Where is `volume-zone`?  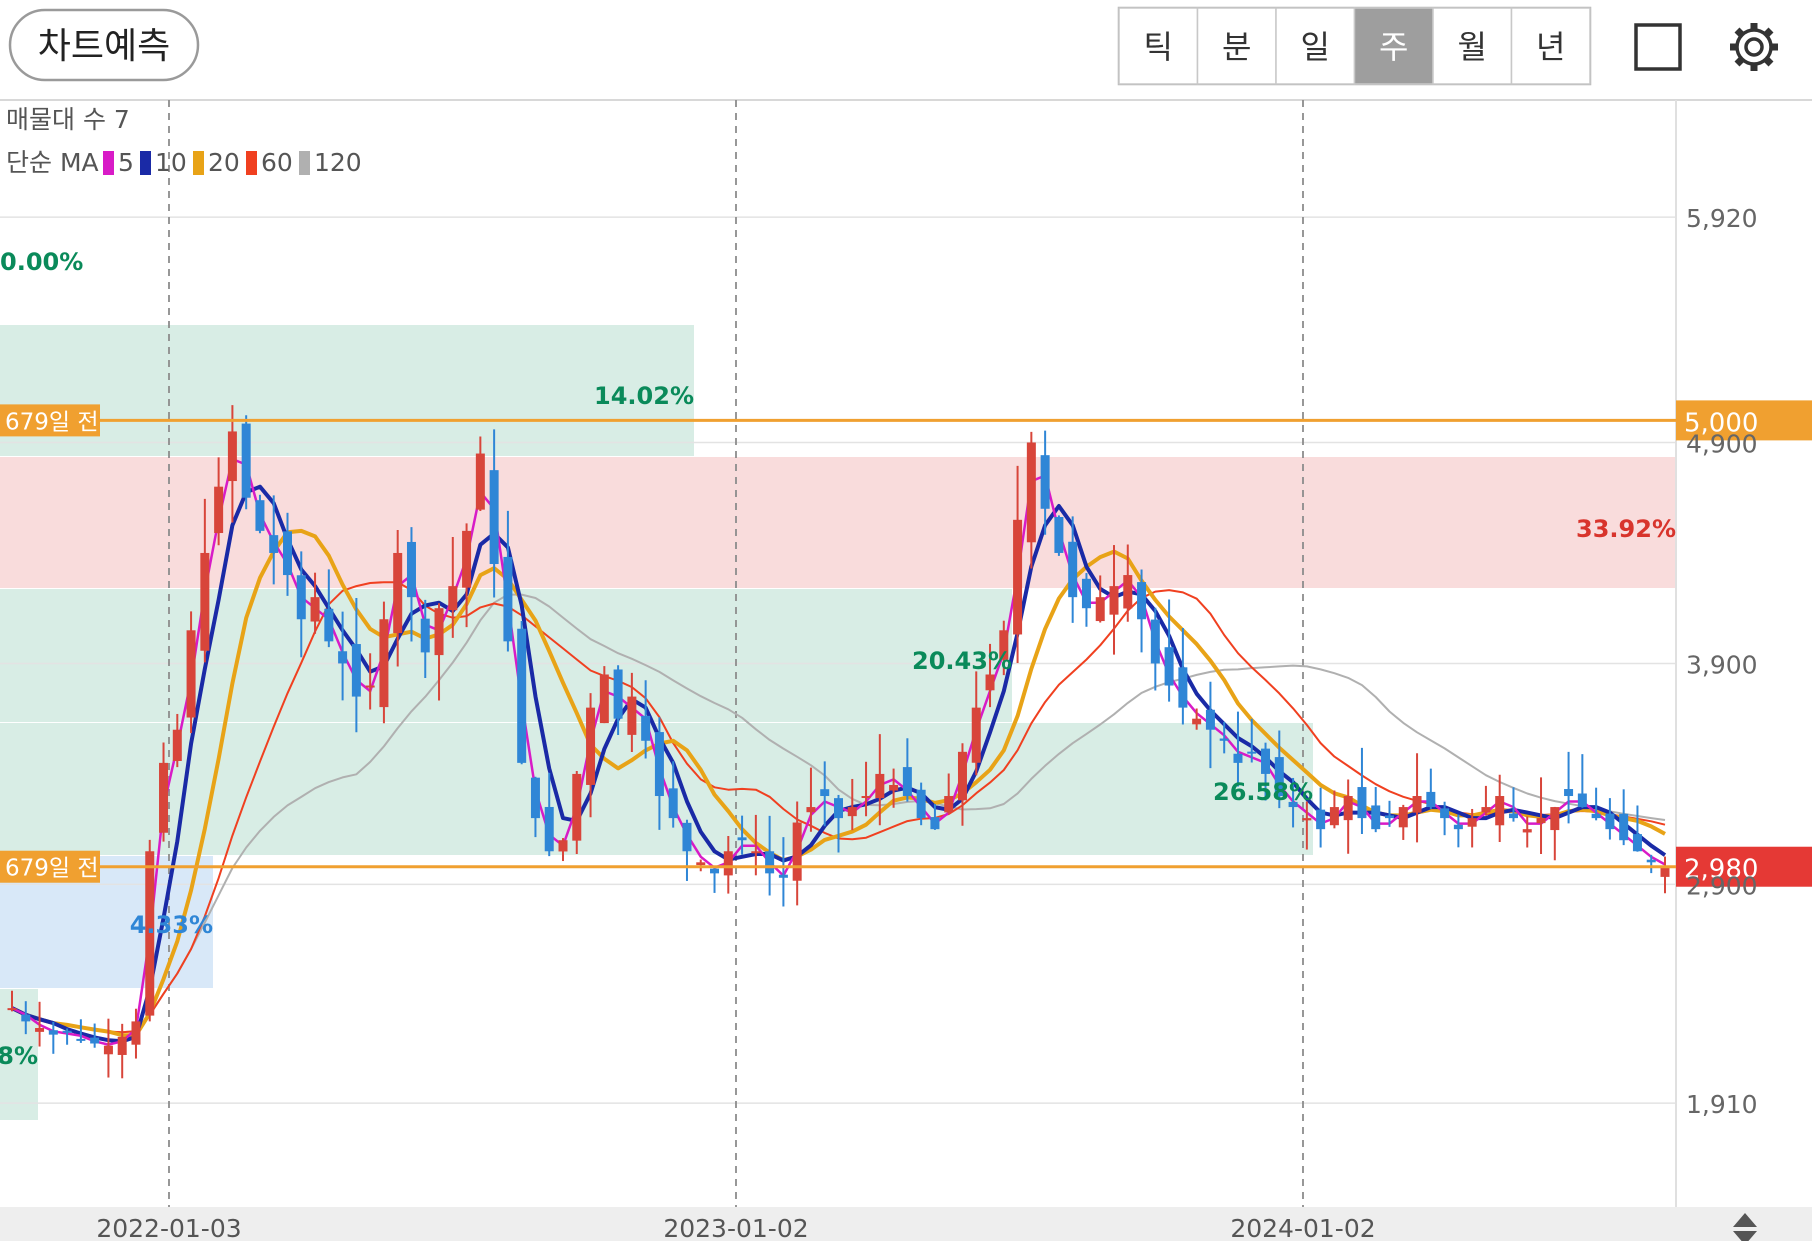 volume-zone is located at coordinates (838, 522).